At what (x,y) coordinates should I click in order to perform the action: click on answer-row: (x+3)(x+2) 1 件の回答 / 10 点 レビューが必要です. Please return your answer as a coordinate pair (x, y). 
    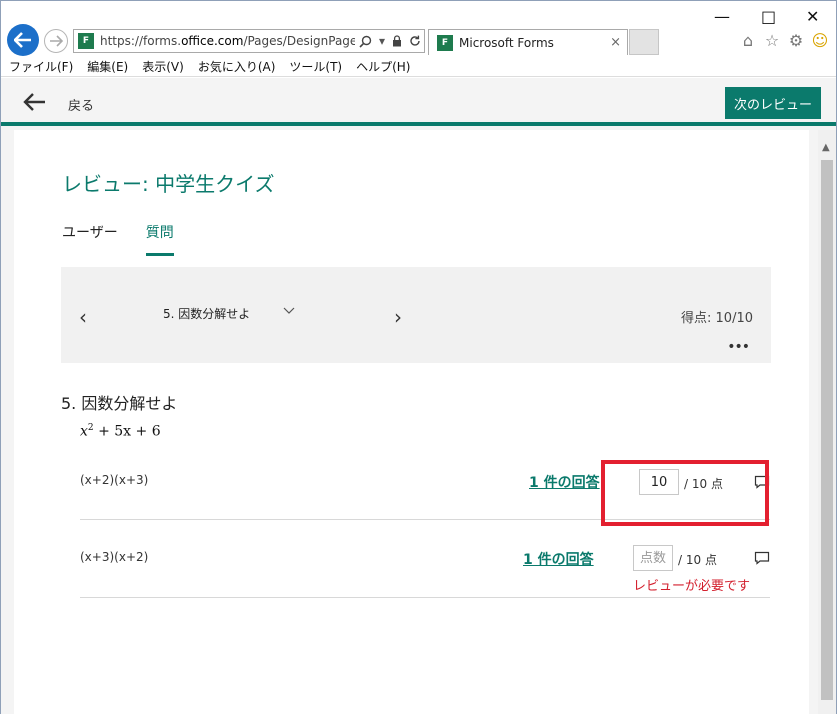
    Looking at the image, I should click on (425, 559).